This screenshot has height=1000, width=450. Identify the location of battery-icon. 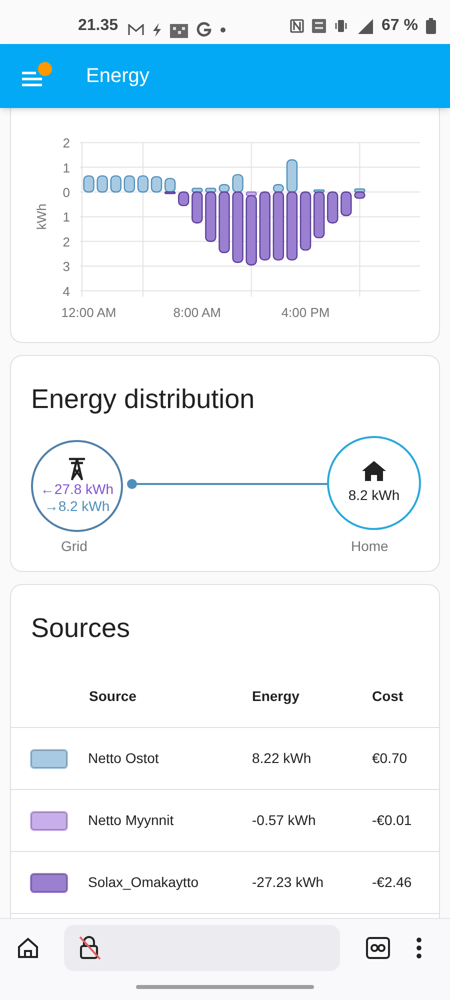
(431, 26).